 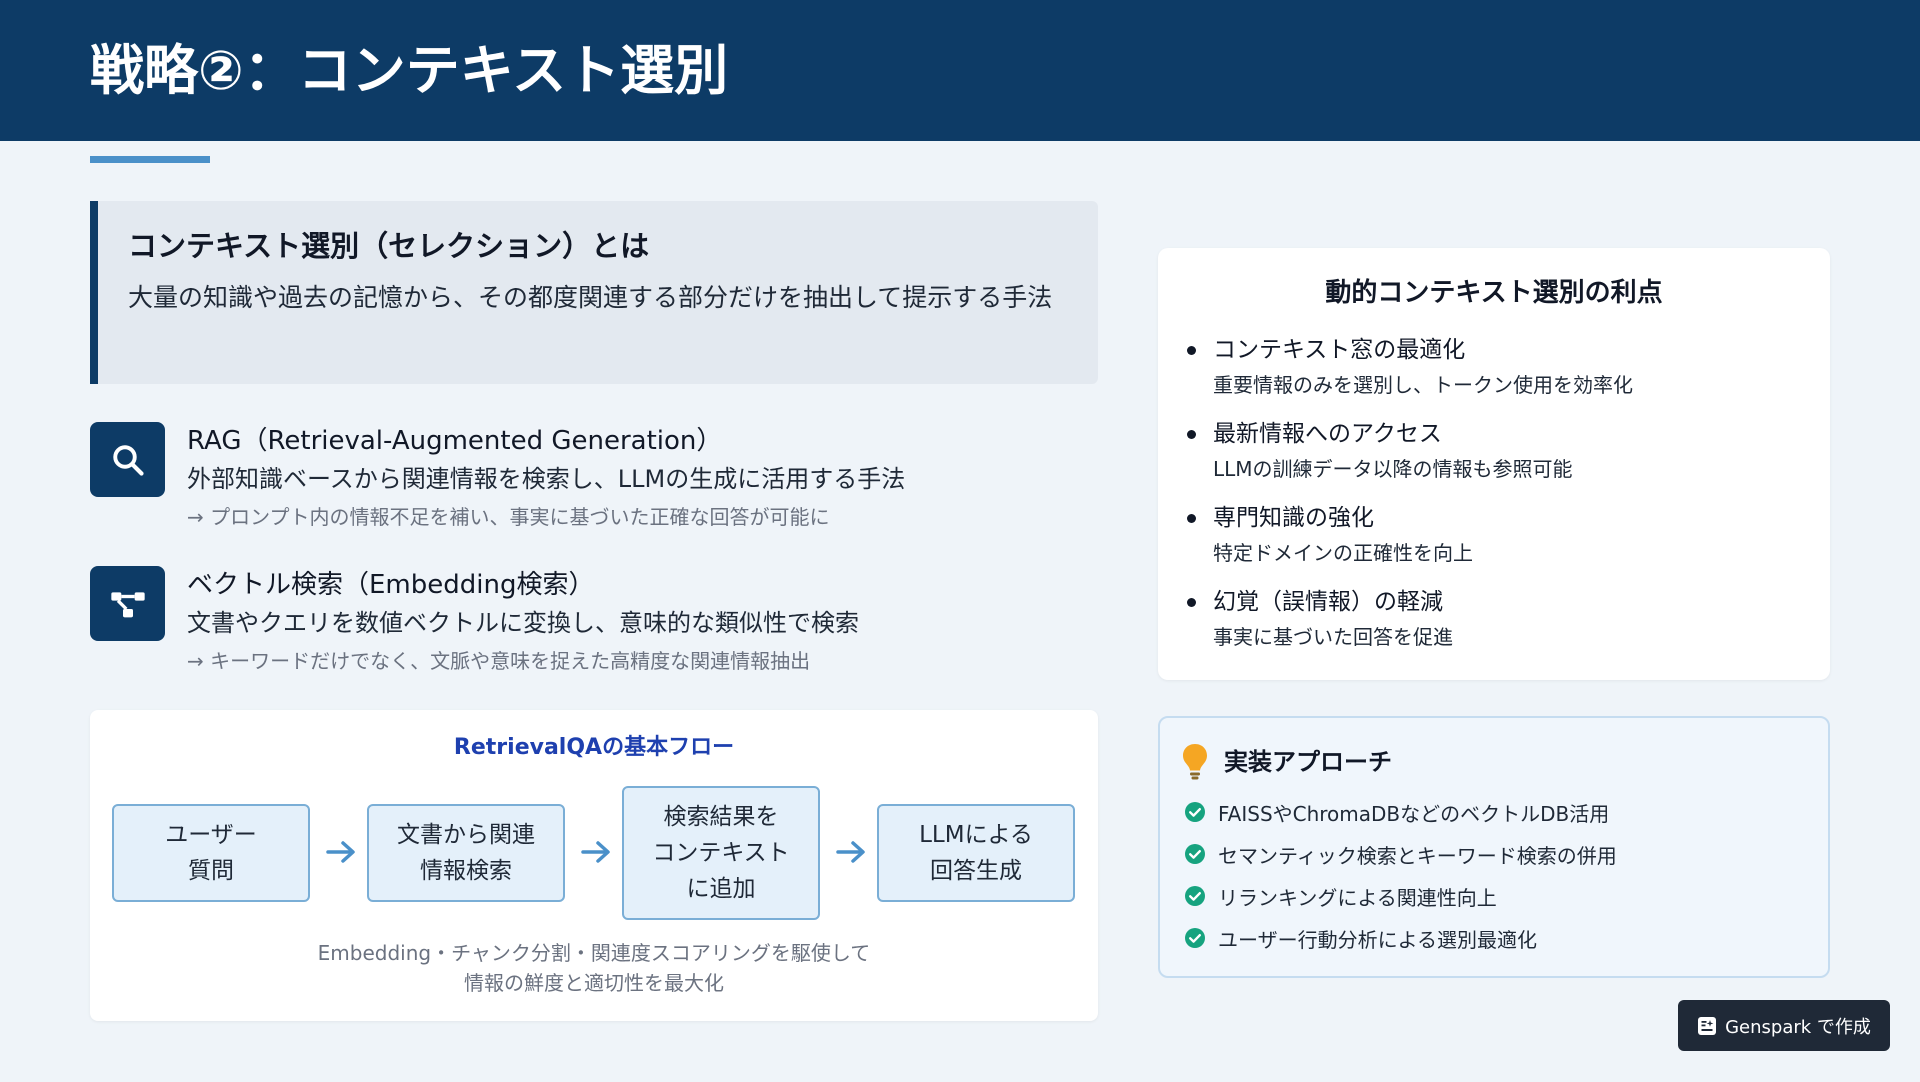 What do you see at coordinates (1328, 602) in the screenshot?
I see `benefit-heading: 幻覚（誤情報）の軽減` at bounding box center [1328, 602].